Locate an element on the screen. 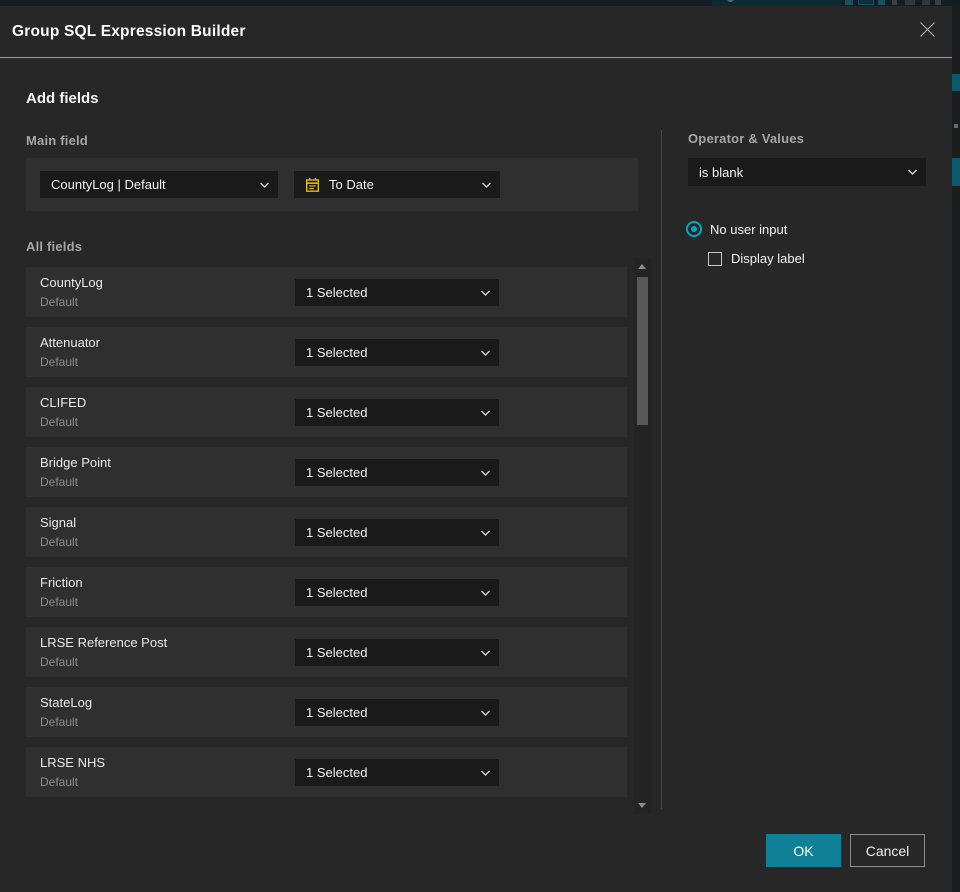 The height and width of the screenshot is (892, 960). no-user-input-option: No user input is located at coordinates (736, 229).